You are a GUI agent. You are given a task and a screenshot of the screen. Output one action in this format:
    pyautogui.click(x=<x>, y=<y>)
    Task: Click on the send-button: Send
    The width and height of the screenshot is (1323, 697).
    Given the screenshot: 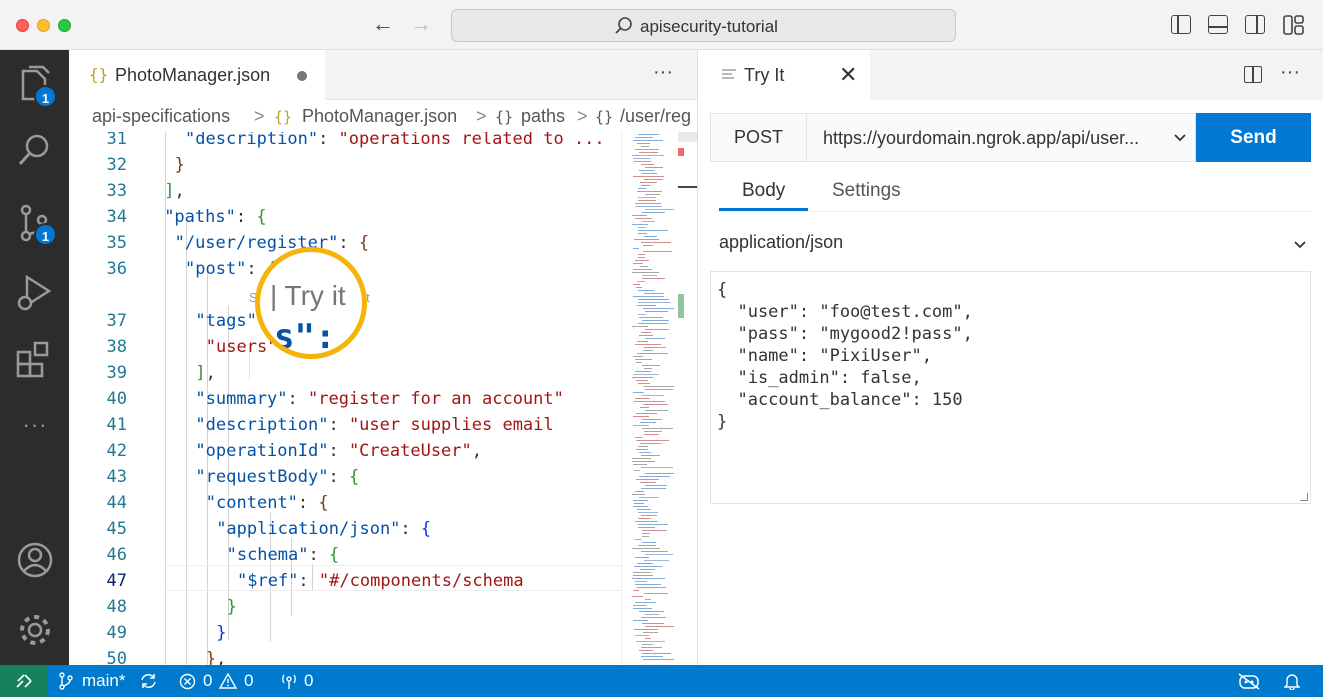 What is the action you would take?
    pyautogui.click(x=1253, y=137)
    